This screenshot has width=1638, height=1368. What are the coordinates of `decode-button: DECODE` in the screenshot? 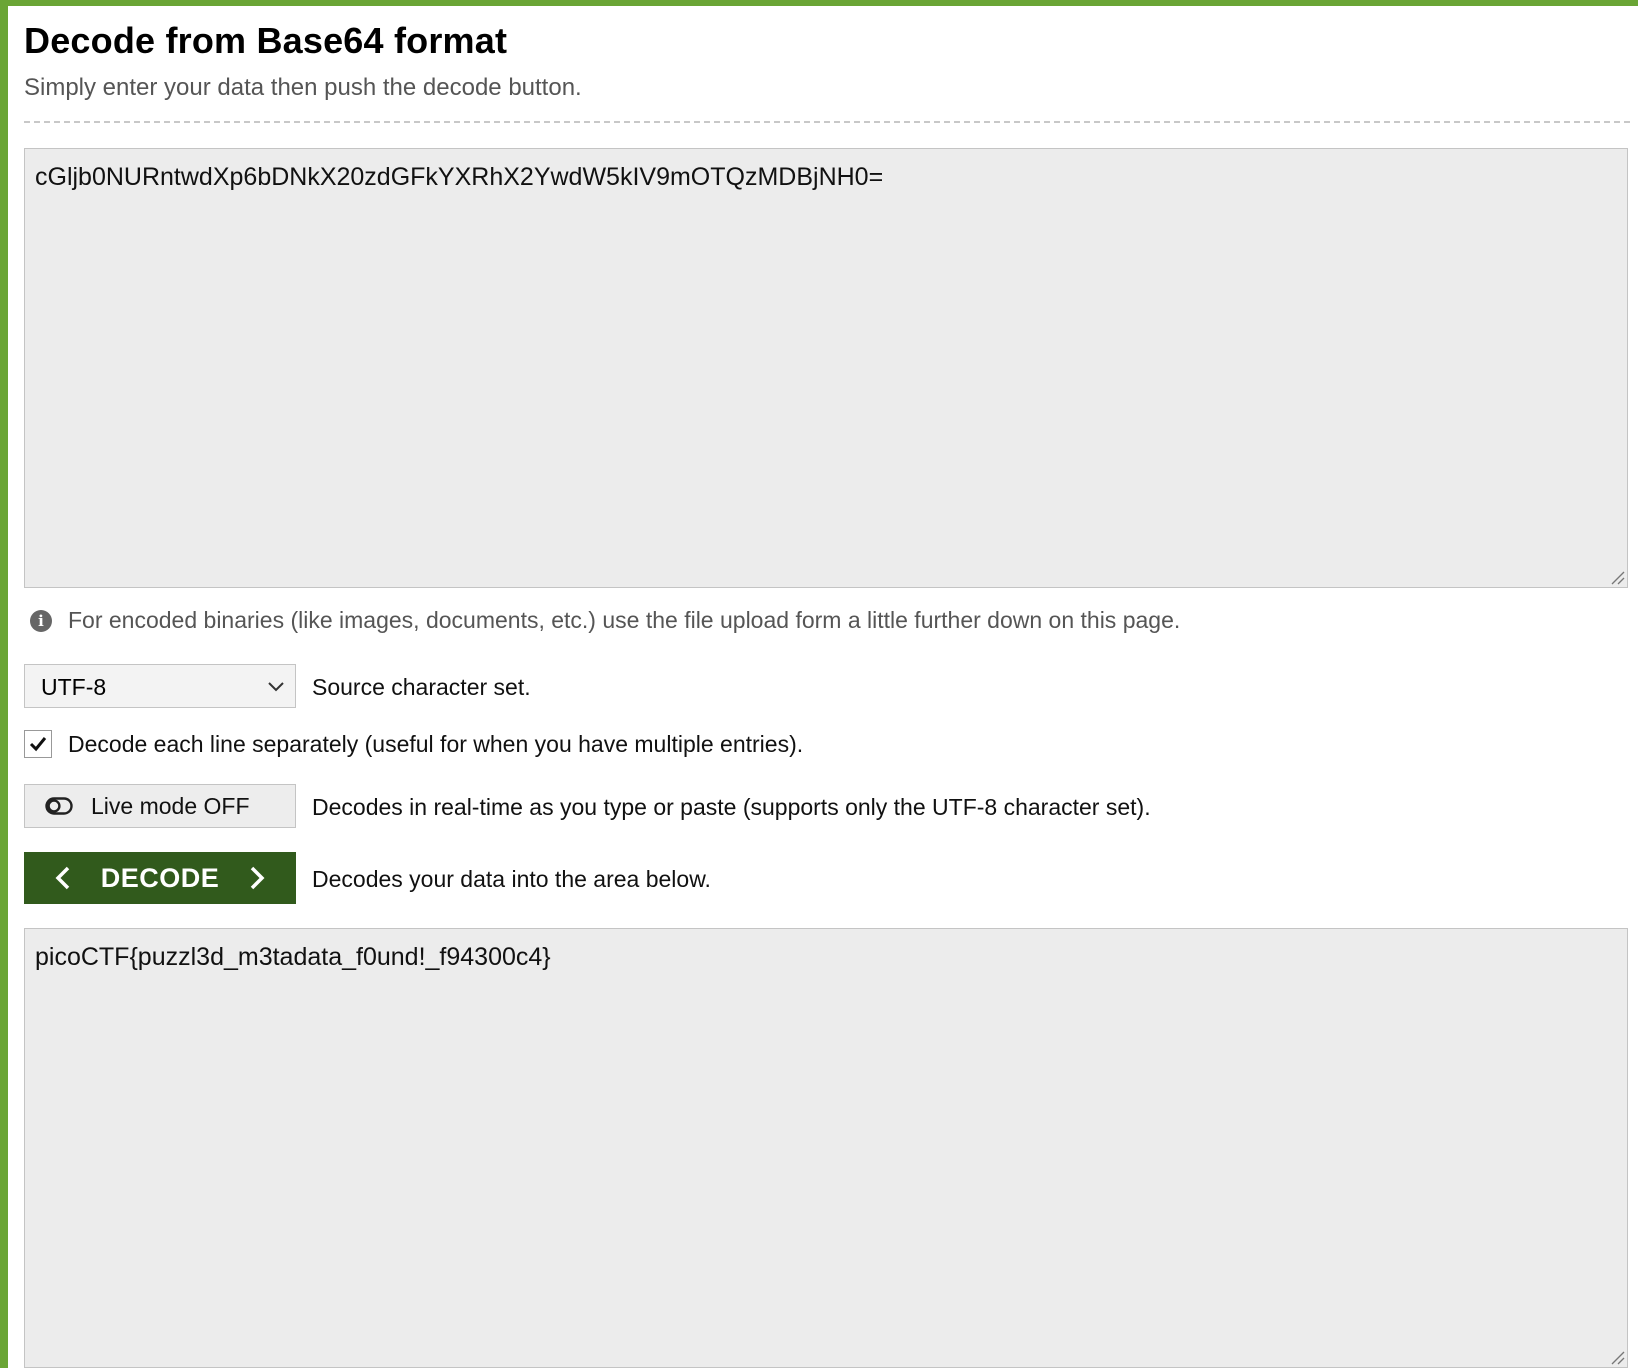 It's located at (160, 878).